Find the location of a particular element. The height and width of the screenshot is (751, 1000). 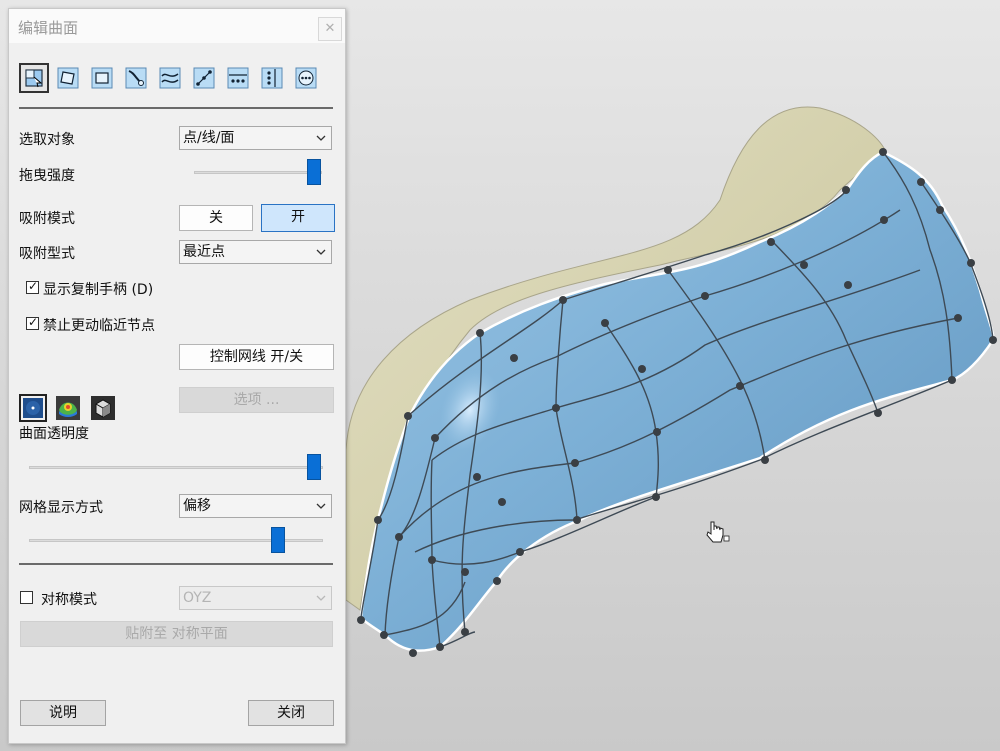

symmetry-plane-value: OYZ is located at coordinates (197, 598).